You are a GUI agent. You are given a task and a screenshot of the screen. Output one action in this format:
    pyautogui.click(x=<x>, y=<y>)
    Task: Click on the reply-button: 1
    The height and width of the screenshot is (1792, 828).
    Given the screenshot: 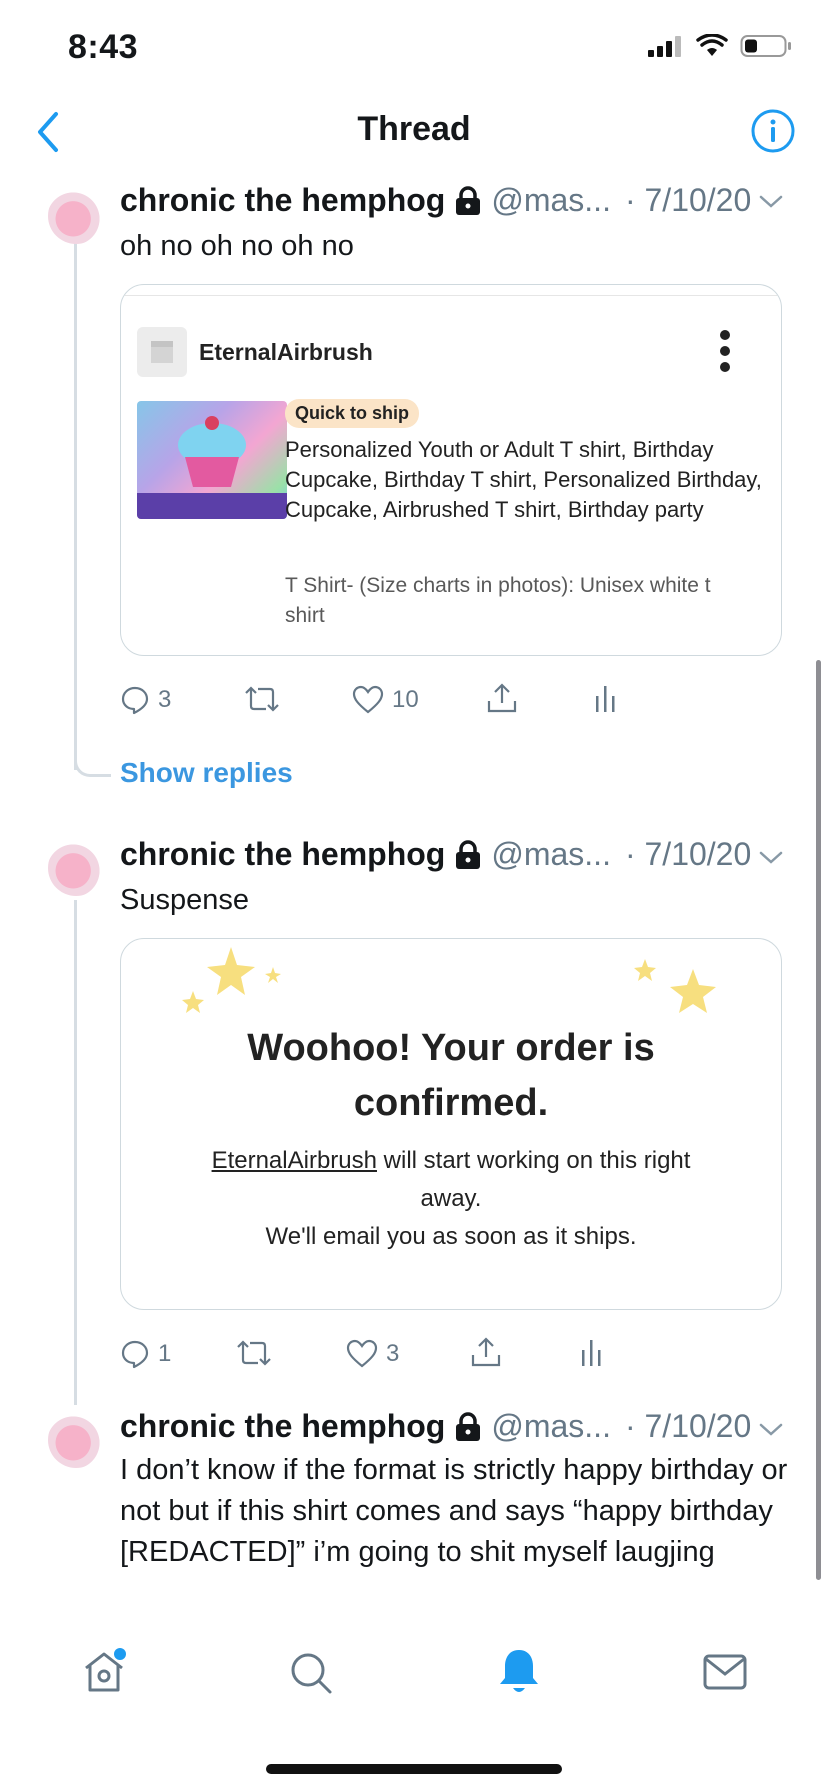 What is the action you would take?
    pyautogui.click(x=145, y=1354)
    